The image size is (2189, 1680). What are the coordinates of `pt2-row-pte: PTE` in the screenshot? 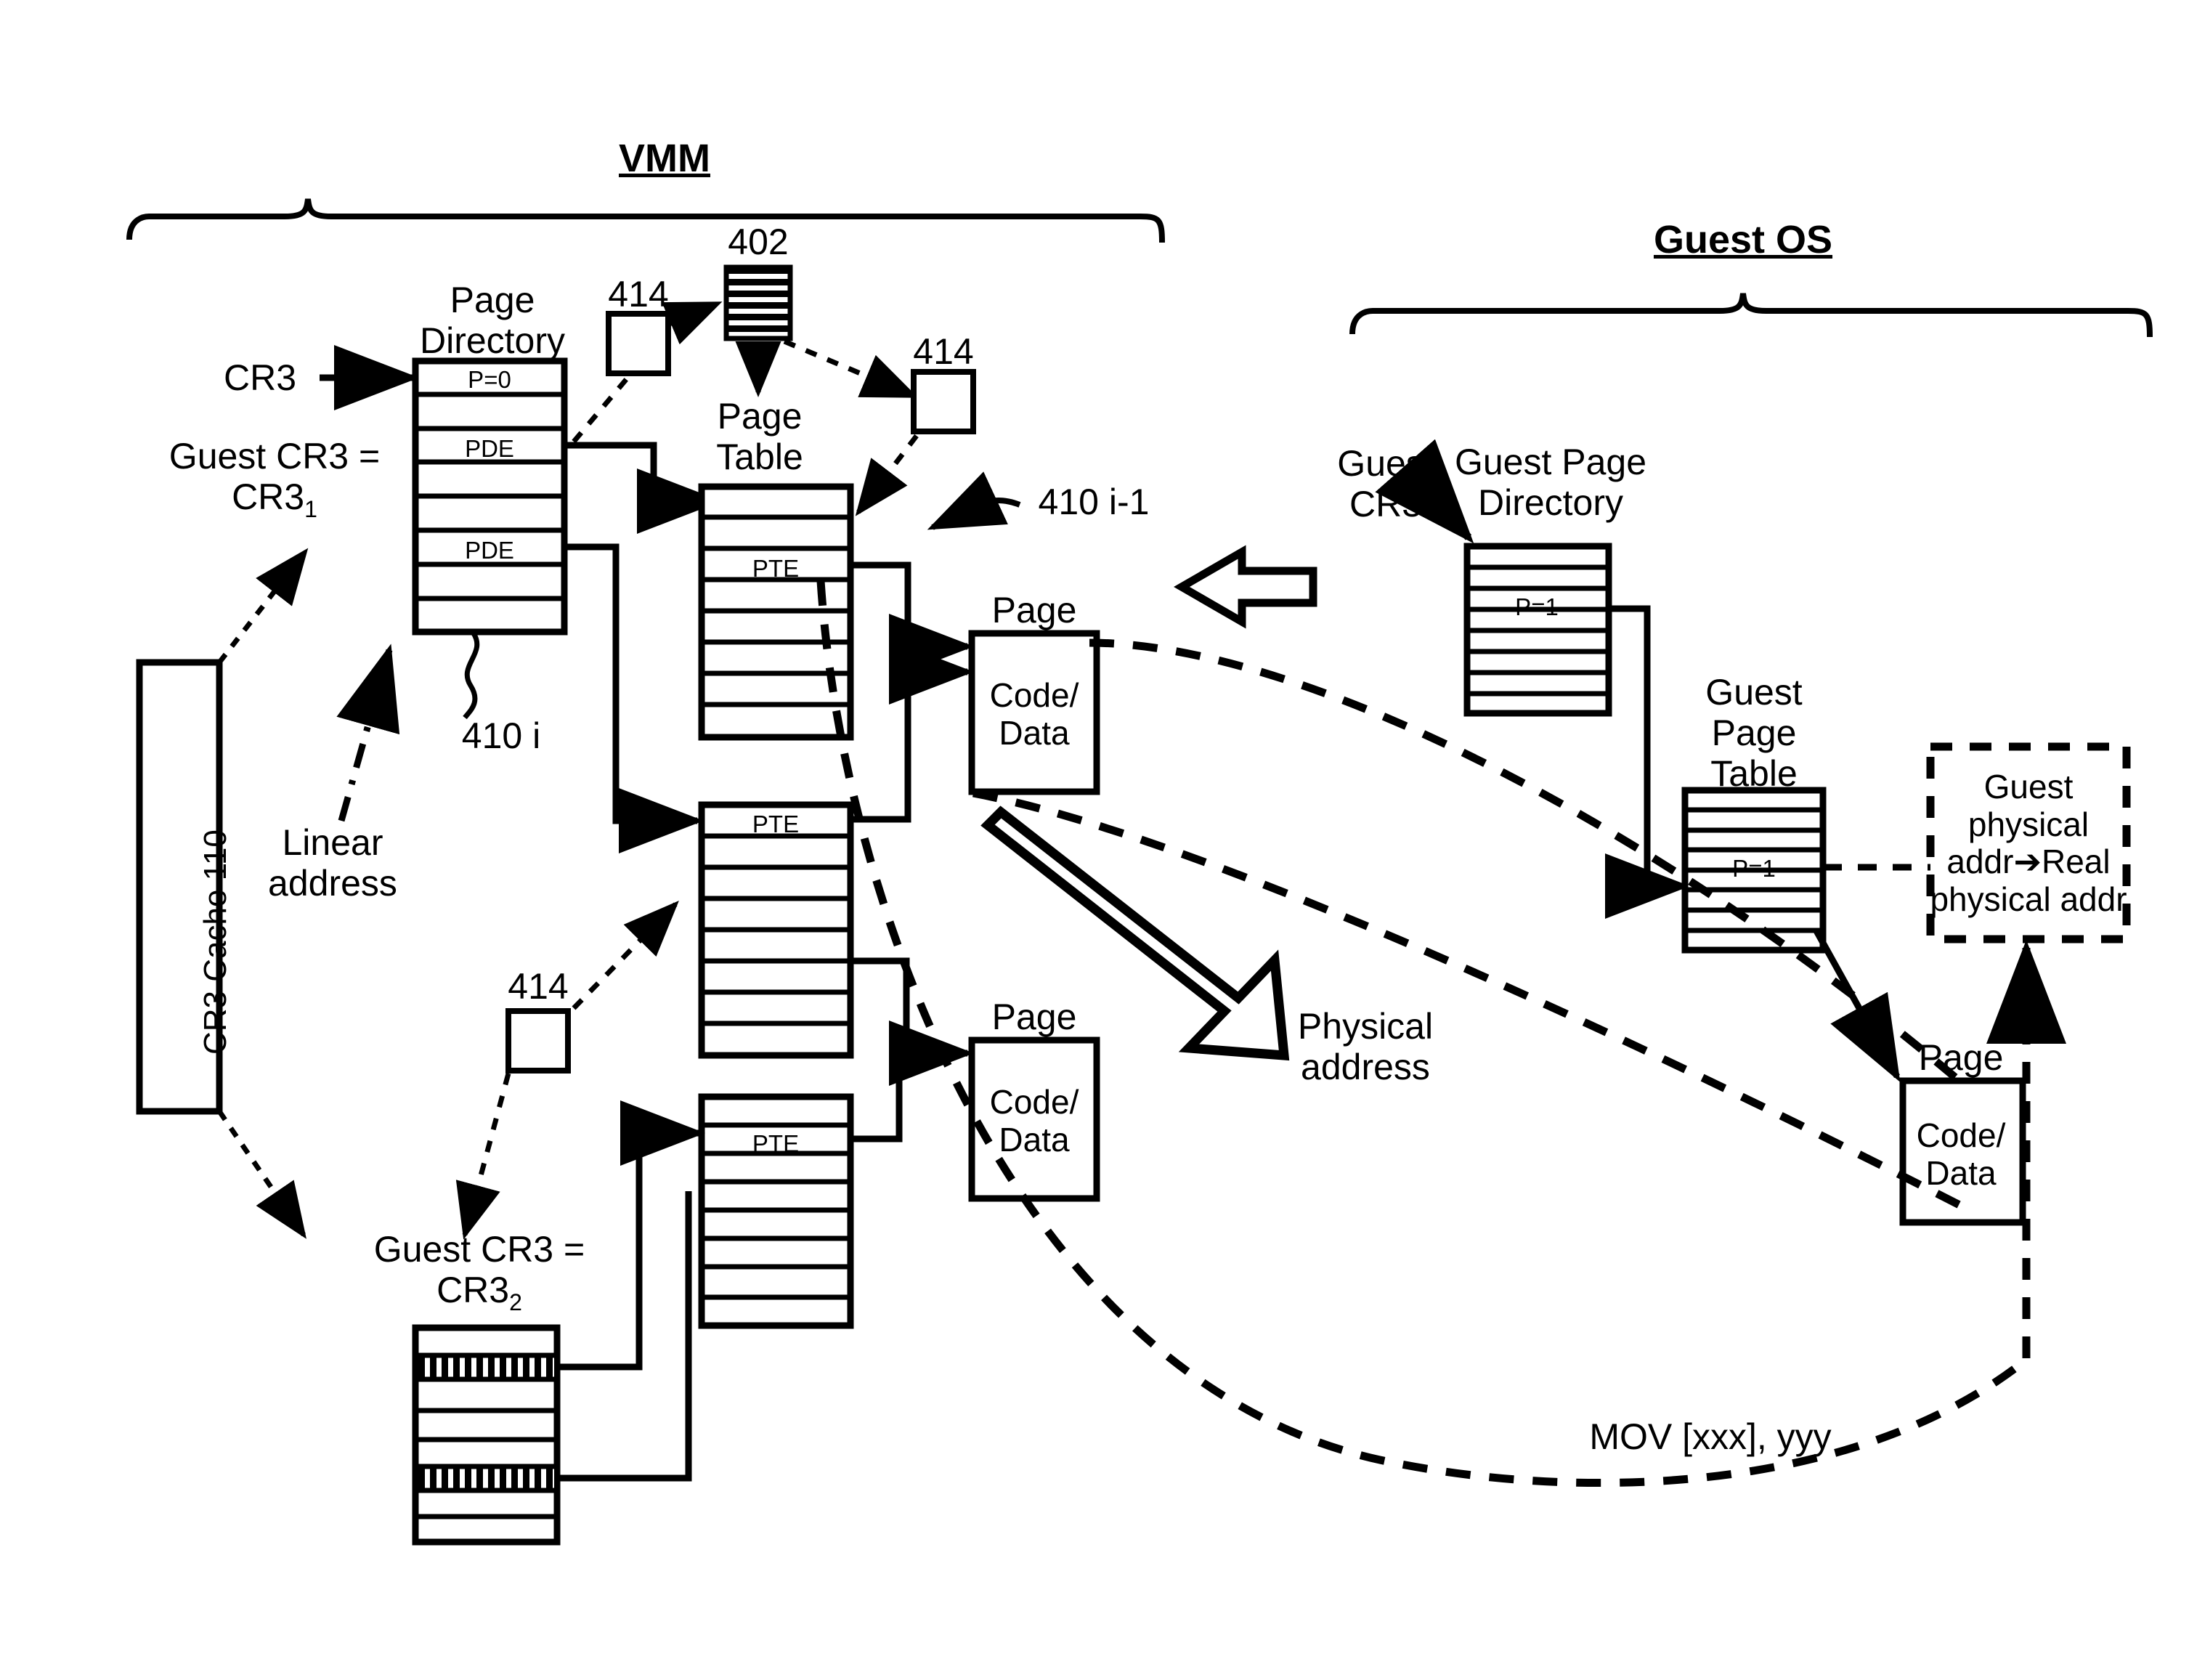 It's located at (776, 824).